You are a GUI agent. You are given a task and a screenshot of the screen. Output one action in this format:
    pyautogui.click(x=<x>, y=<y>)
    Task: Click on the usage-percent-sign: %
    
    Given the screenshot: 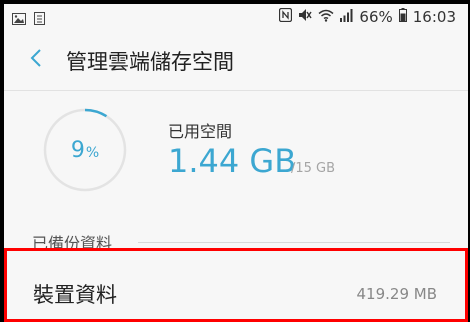 What is the action you would take?
    pyautogui.click(x=92, y=152)
    